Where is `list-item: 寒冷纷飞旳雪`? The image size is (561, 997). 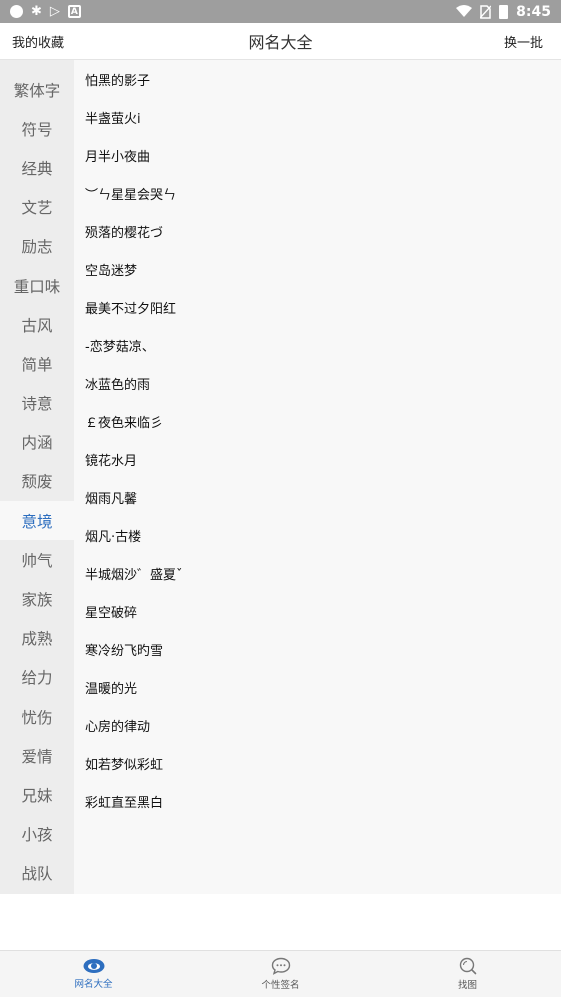 list-item: 寒冷纷飞旳雪 is located at coordinates (317, 649).